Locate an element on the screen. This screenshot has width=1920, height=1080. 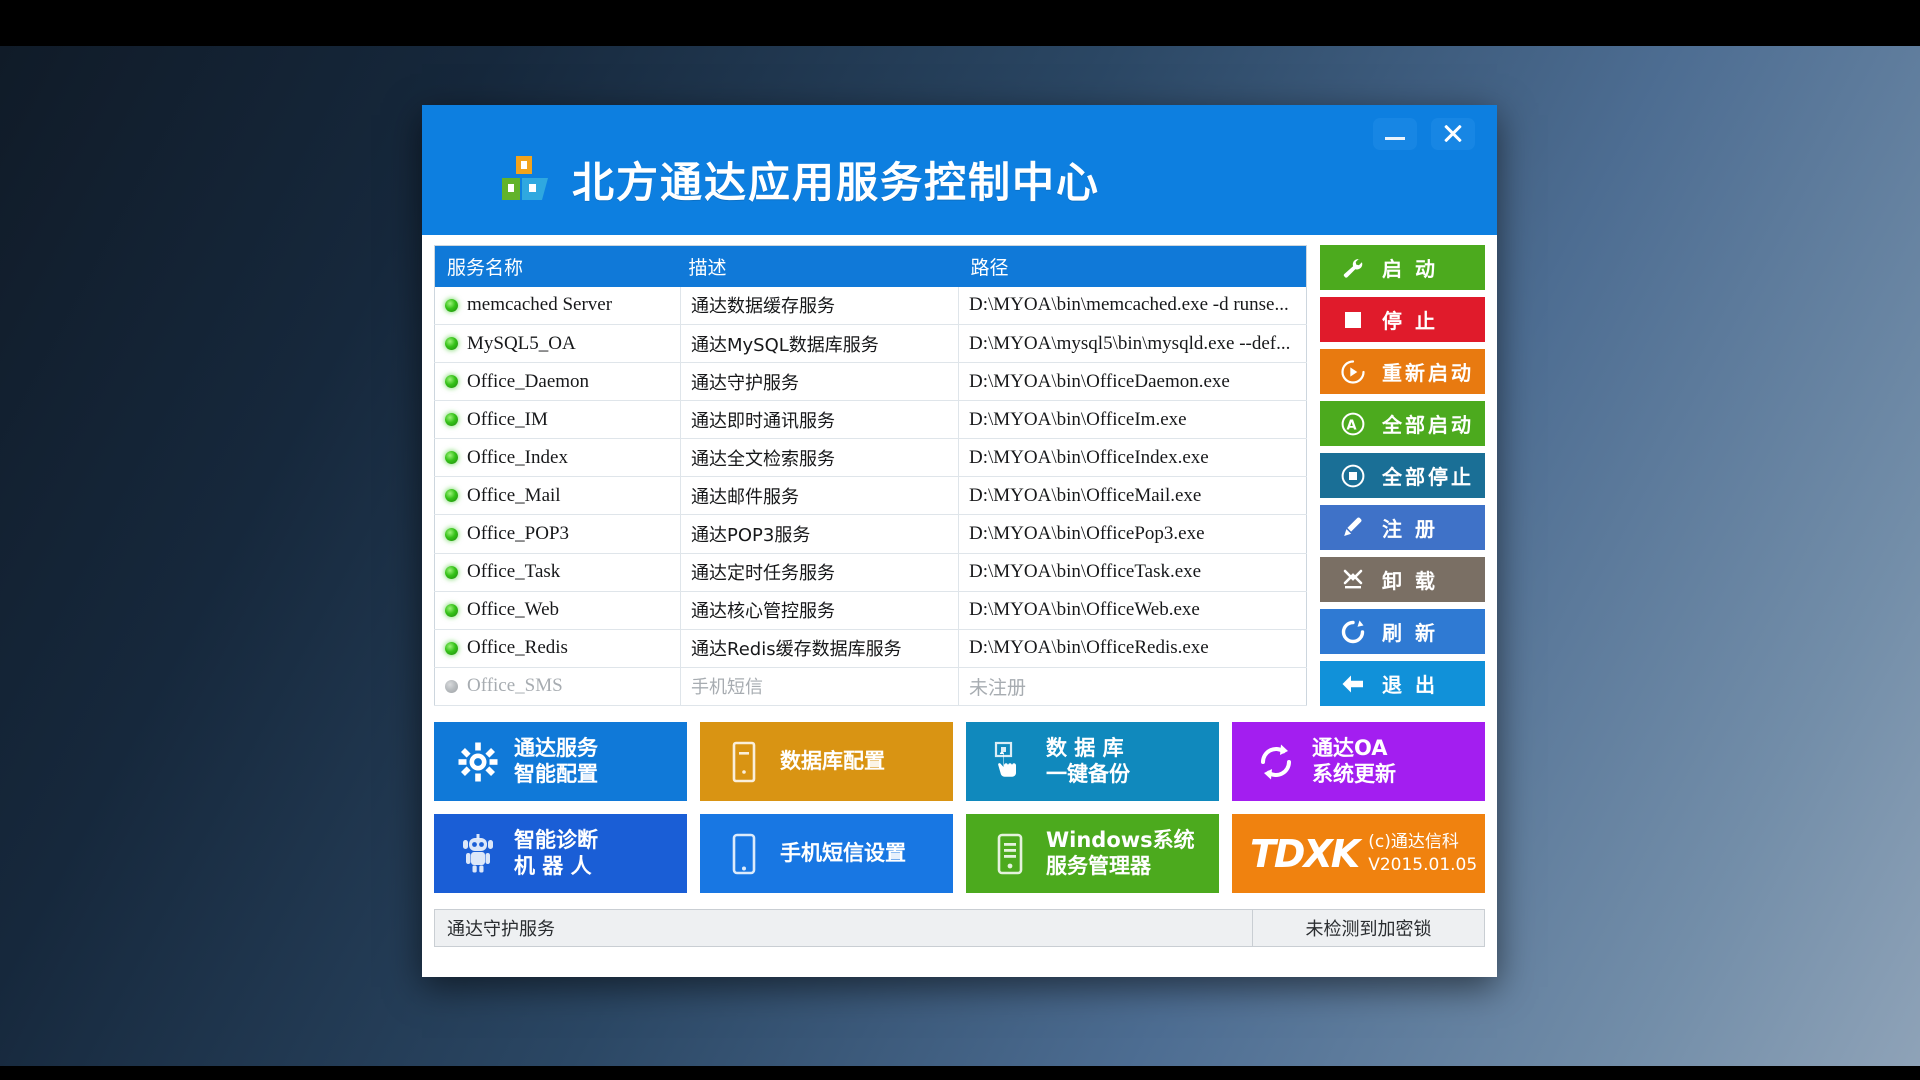
tile-diagnostic-robot: 智能诊断机 器 人 is located at coordinates (560, 853).